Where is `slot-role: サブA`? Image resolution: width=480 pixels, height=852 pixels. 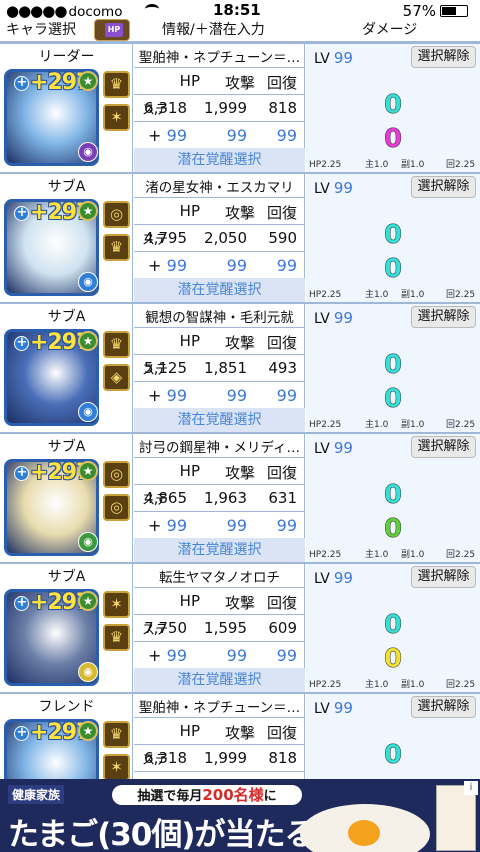 slot-role: サブA is located at coordinates (66, 577).